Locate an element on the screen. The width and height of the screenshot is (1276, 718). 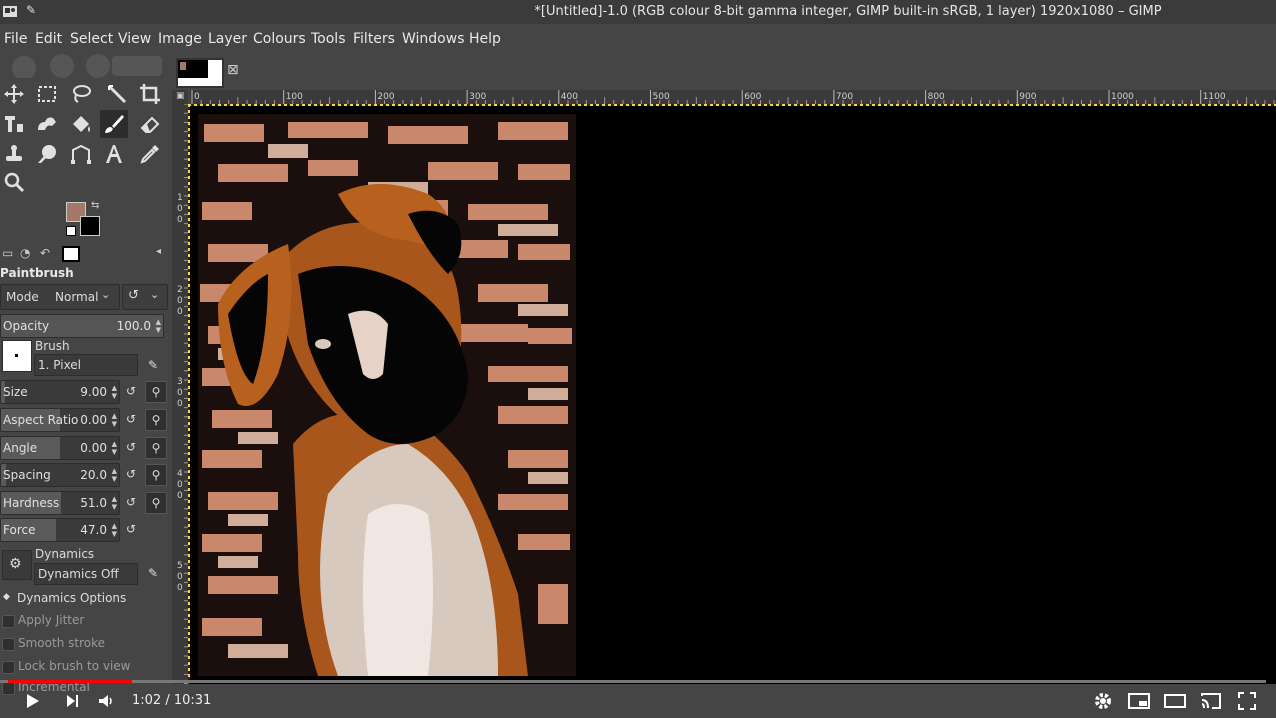
paintbrush-icon is located at coordinates (114, 124).